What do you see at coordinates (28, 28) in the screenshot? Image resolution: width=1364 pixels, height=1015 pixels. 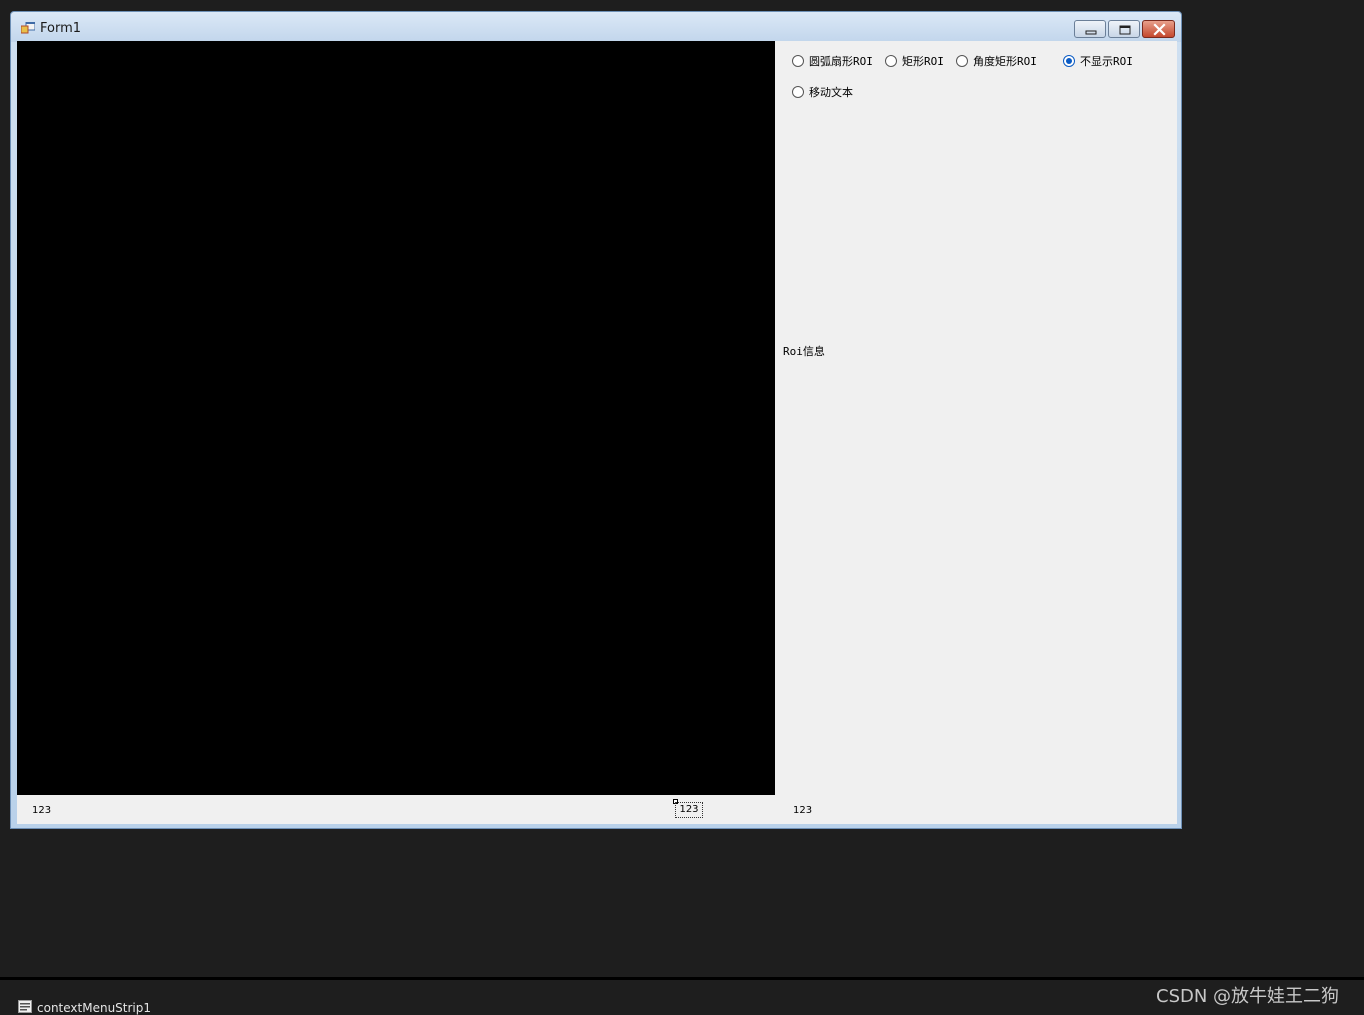 I see `form-app-icon` at bounding box center [28, 28].